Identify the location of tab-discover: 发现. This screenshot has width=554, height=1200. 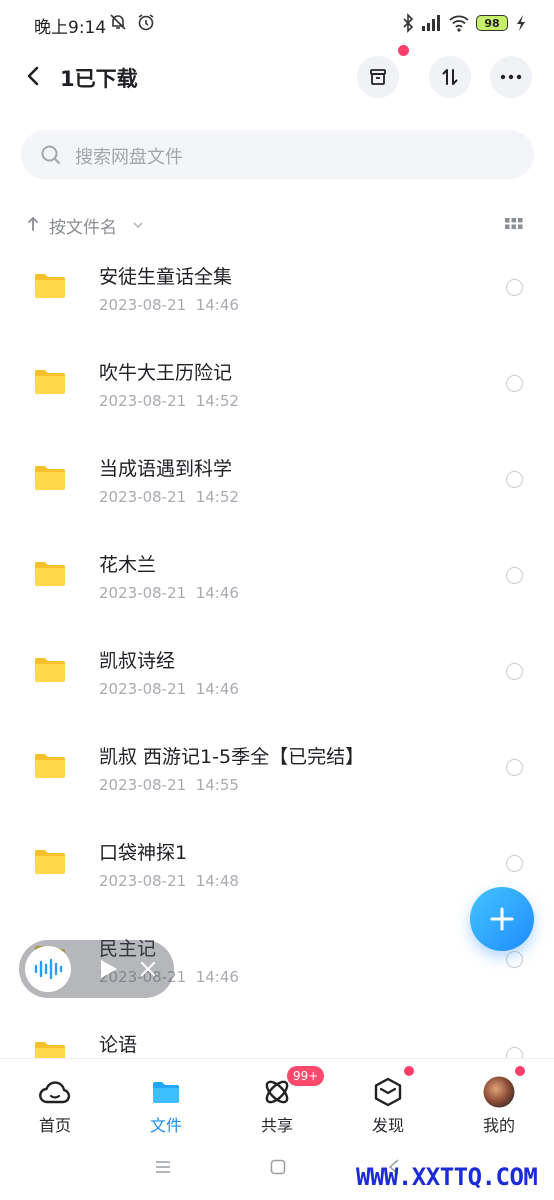
(388, 1097).